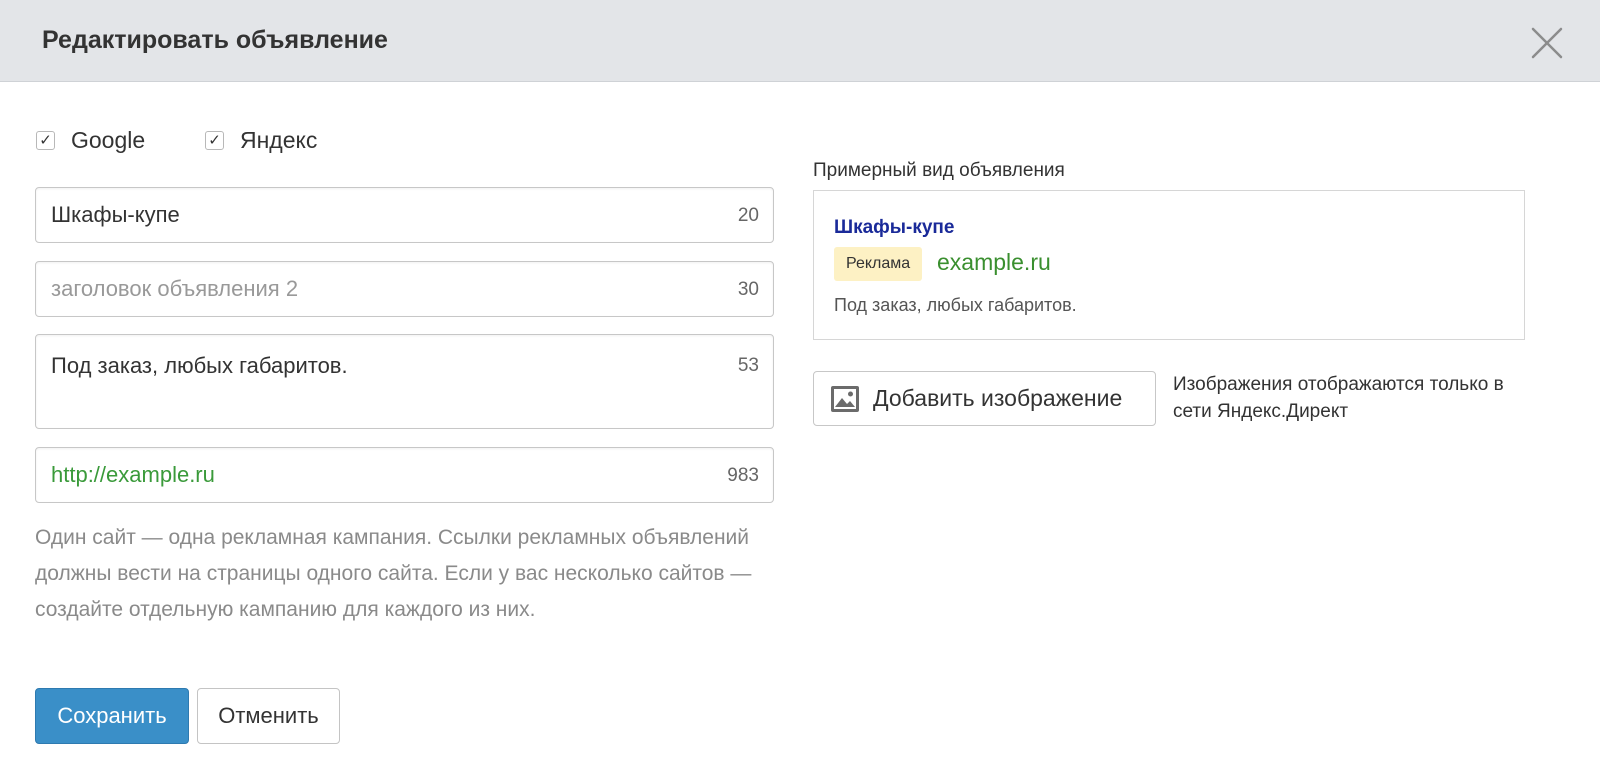  What do you see at coordinates (404, 215) in the screenshot?
I see `title1-input: Шкафы-купе 20` at bounding box center [404, 215].